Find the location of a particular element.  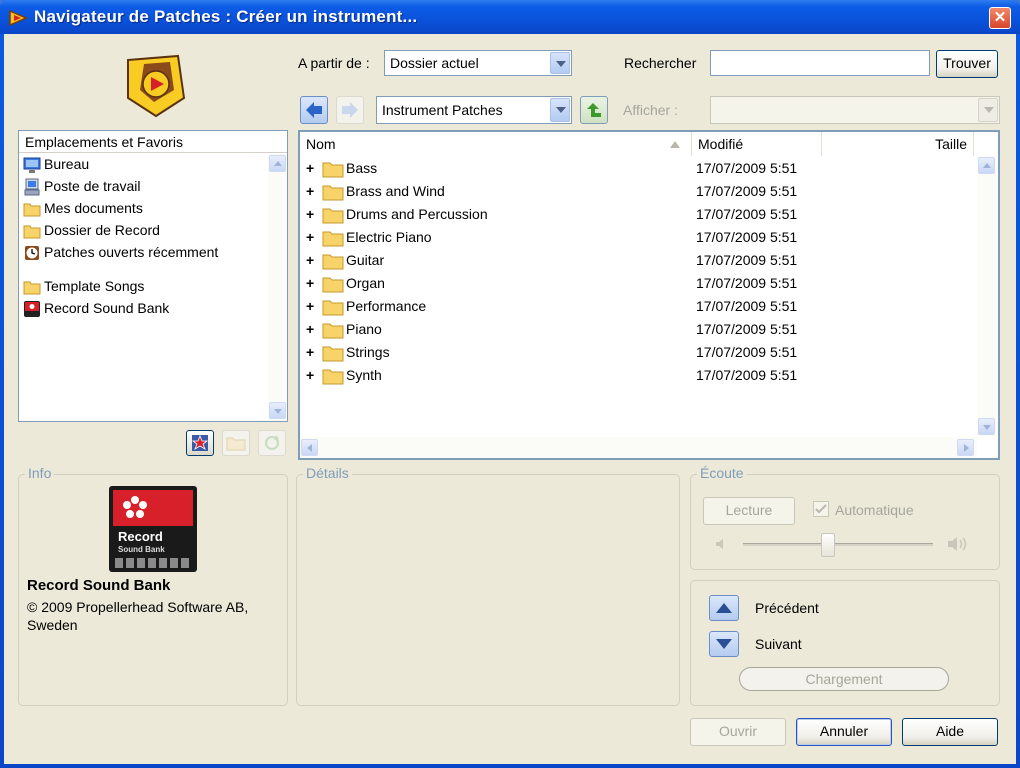

favorite-item-record-sound-bank: Record Sound Bank is located at coordinates (143, 309).